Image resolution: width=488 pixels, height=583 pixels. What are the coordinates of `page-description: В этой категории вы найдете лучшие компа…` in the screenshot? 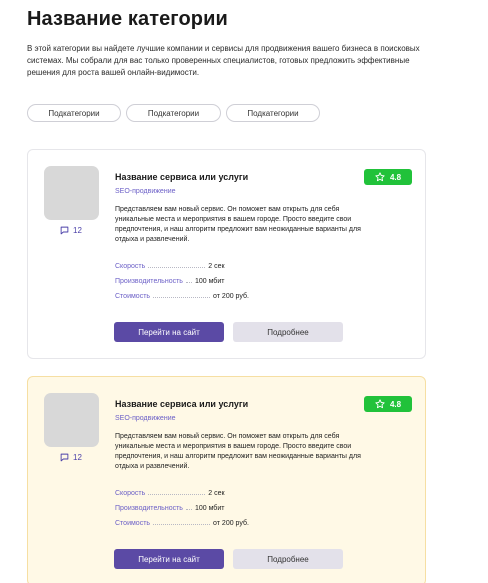 It's located at (223, 60).